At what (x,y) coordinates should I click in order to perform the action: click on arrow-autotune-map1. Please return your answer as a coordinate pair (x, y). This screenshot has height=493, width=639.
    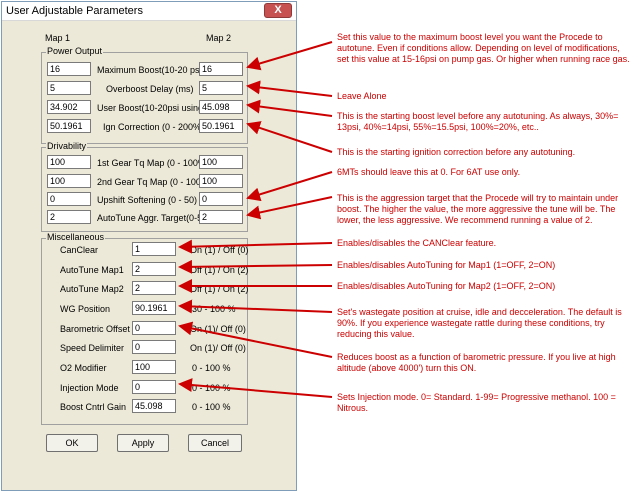
    Looking at the image, I should click on (255, 266).